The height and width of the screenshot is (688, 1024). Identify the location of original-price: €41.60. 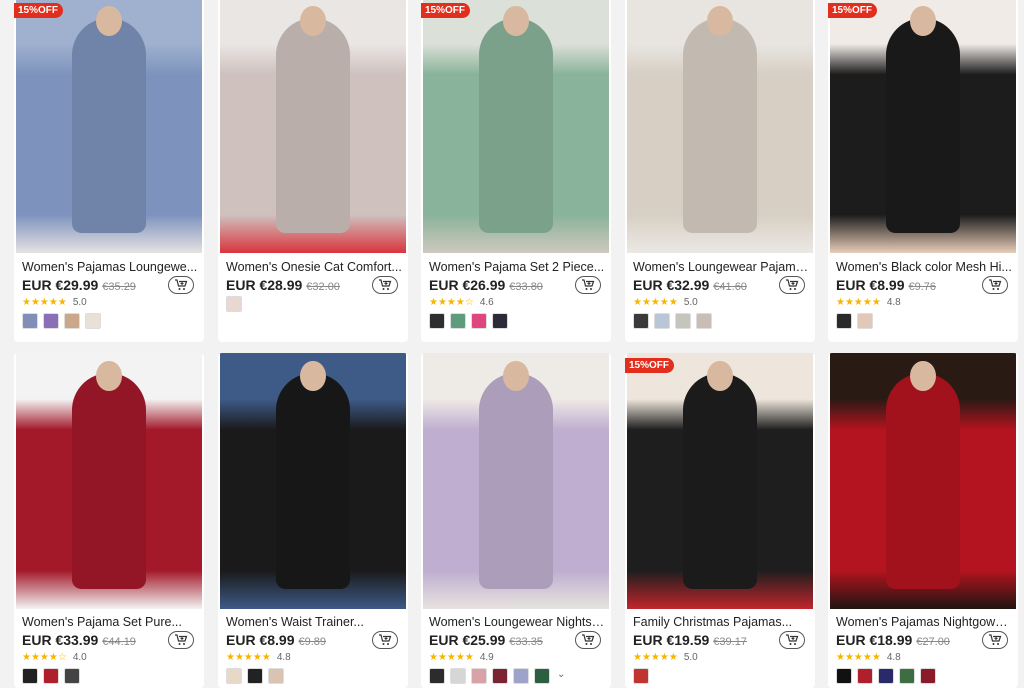
(730, 287).